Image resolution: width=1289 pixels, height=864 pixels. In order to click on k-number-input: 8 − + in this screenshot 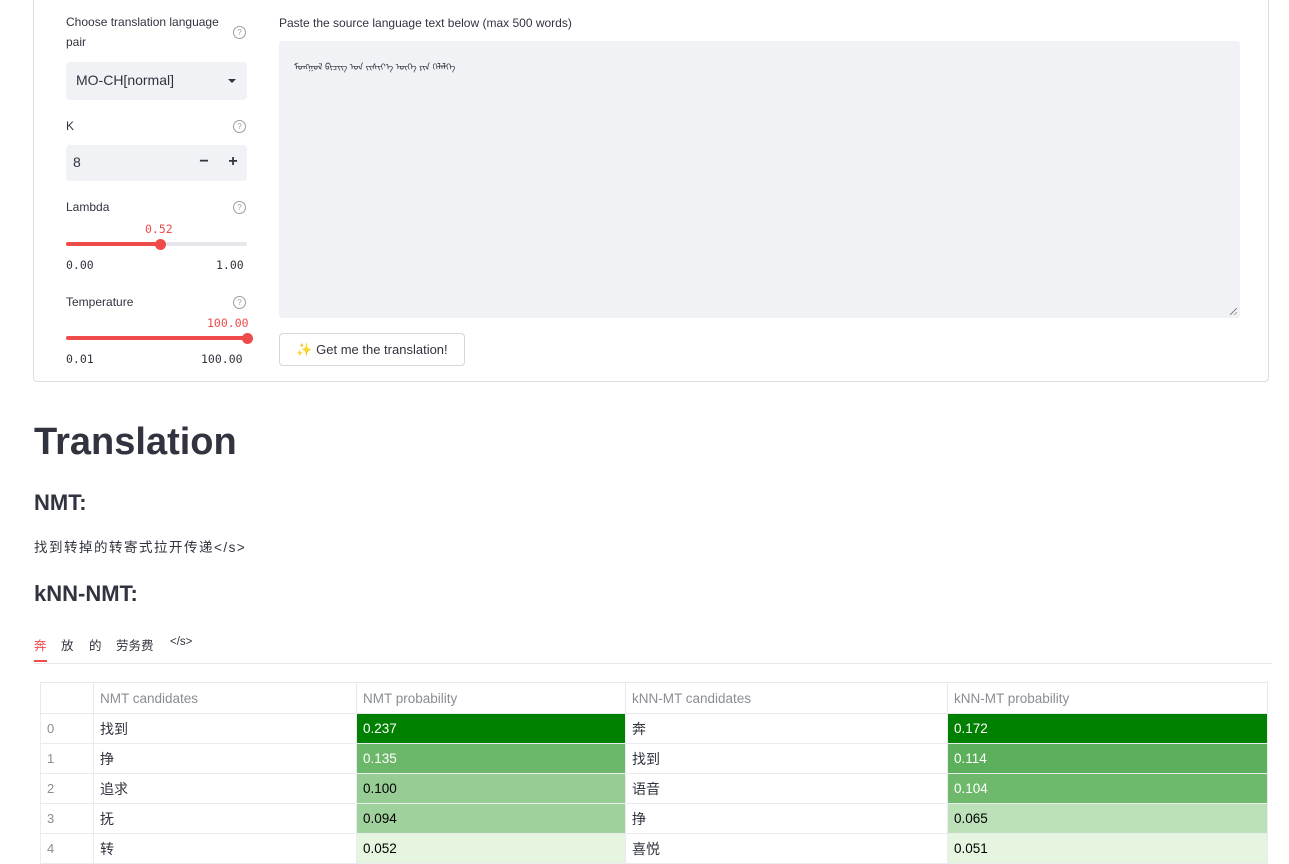, I will do `click(156, 163)`.